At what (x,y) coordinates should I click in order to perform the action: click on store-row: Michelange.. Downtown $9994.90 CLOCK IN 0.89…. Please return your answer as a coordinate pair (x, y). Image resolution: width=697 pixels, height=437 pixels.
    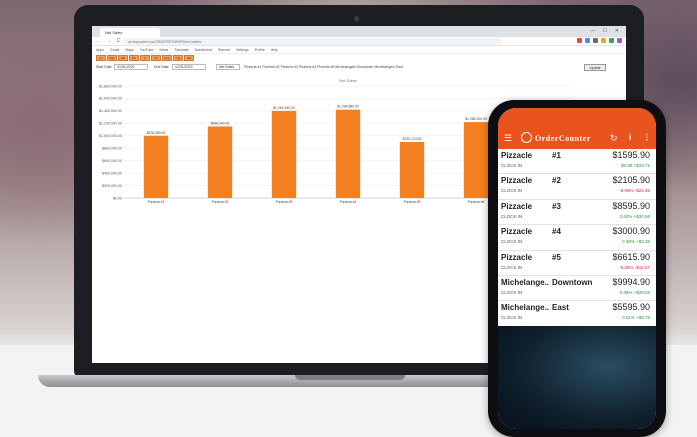
    Looking at the image, I should click on (577, 288).